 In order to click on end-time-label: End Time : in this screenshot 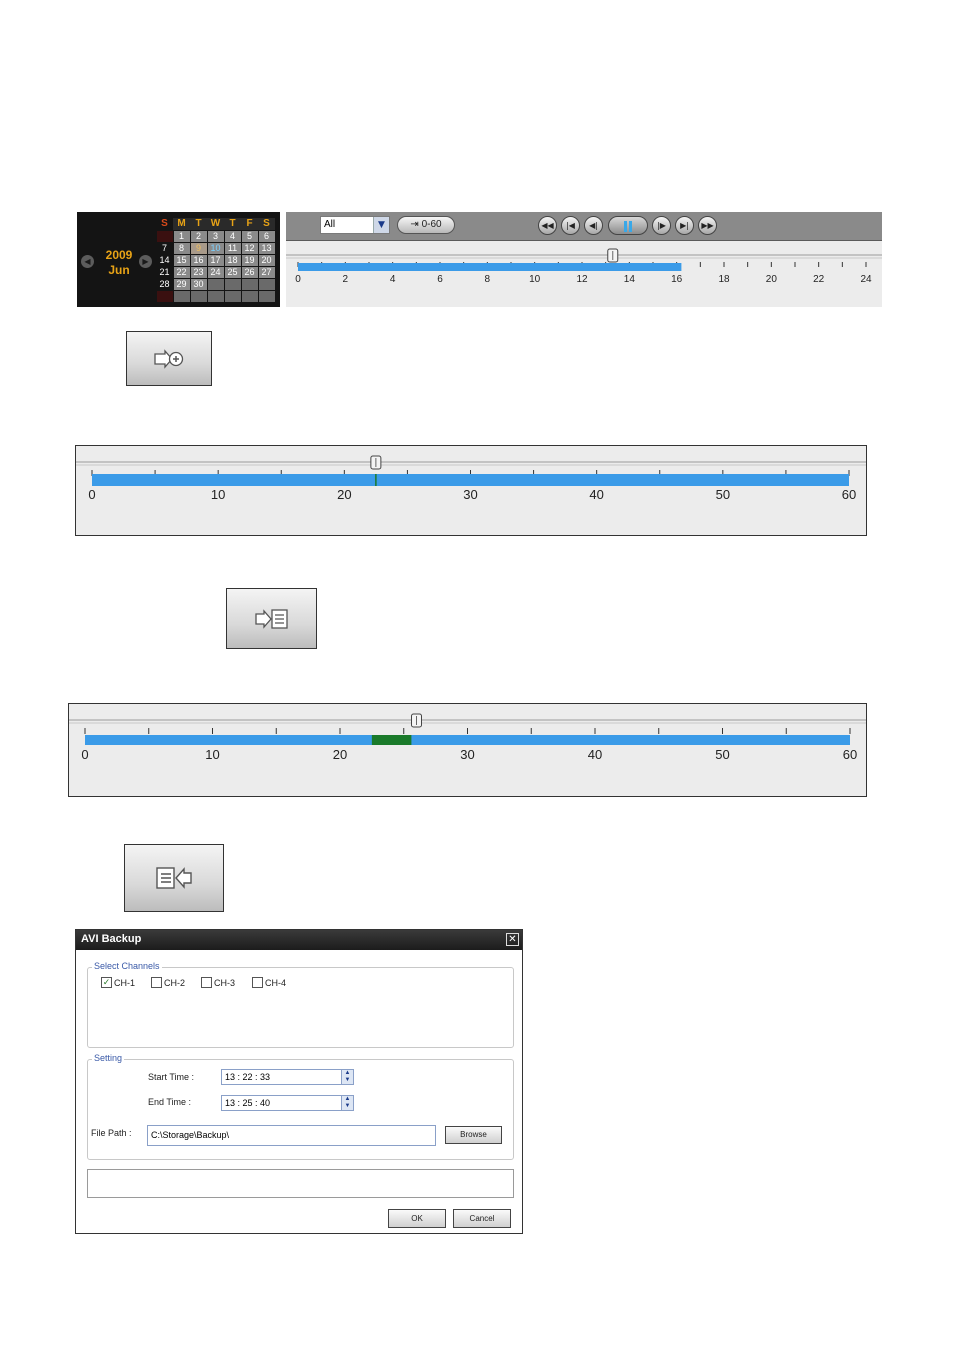, I will do `click(170, 1102)`.